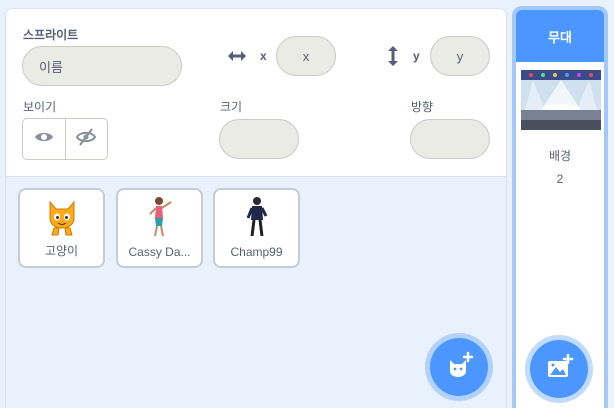 The width and height of the screenshot is (614, 408). I want to click on add-backdrop-icon, so click(559, 369).